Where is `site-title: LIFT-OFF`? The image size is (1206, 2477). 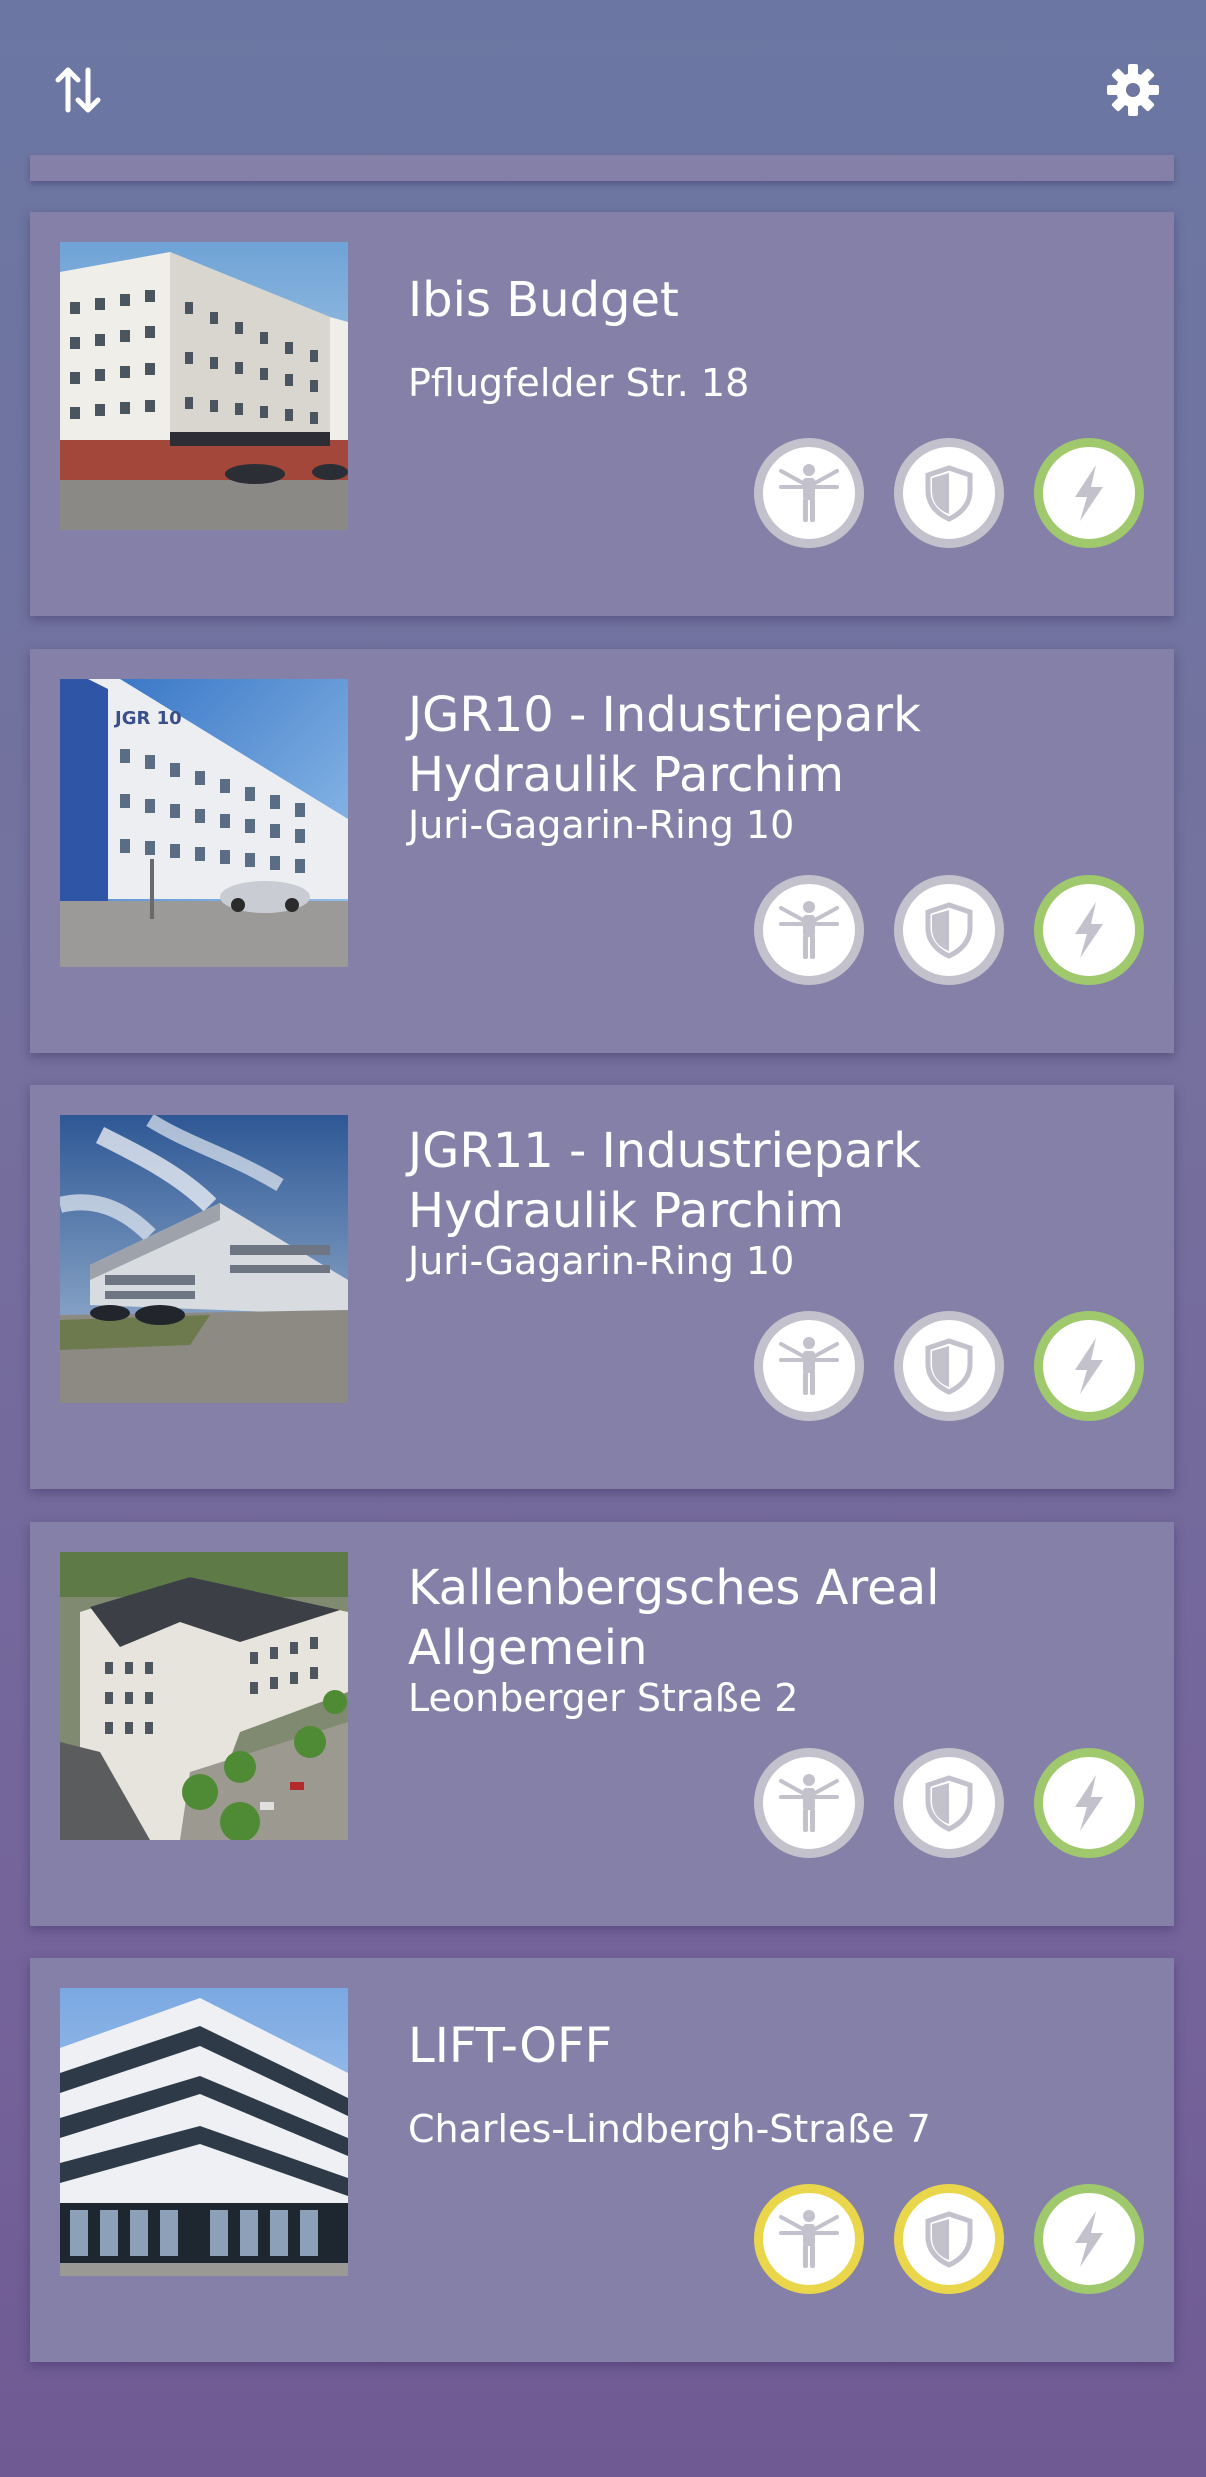 site-title: LIFT-OFF is located at coordinates (510, 2046).